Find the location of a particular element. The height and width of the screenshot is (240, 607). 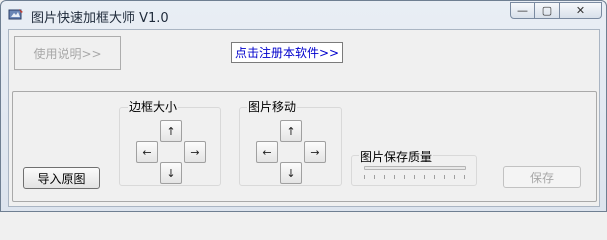

minimize-button: — is located at coordinates (522, 10).